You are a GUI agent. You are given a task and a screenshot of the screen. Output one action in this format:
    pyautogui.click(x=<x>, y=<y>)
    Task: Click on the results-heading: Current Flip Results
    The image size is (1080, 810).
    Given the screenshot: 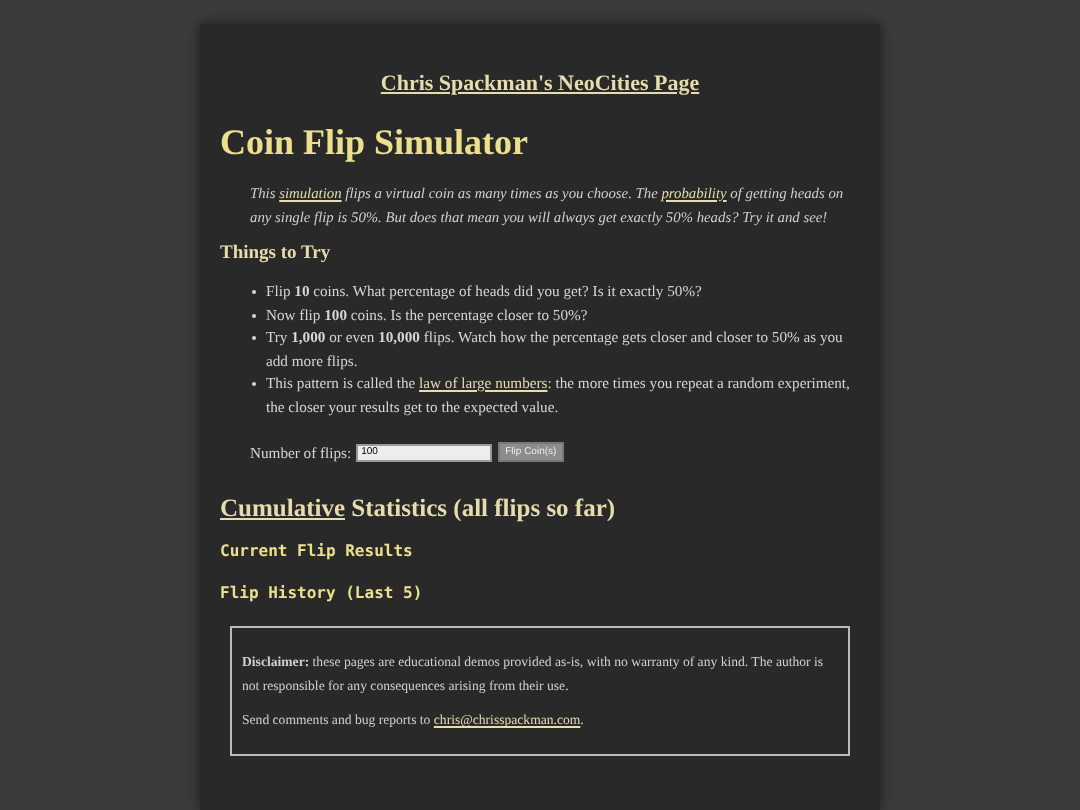 What is the action you would take?
    pyautogui.click(x=317, y=551)
    